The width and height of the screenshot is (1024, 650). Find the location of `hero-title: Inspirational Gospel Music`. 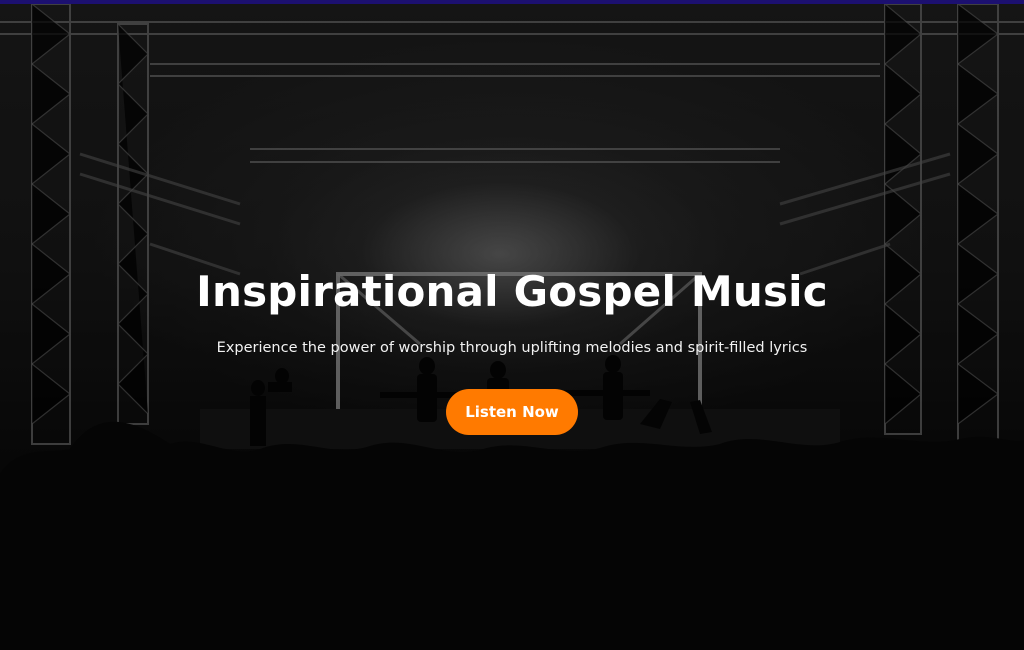

hero-title: Inspirational Gospel Music is located at coordinates (512, 291).